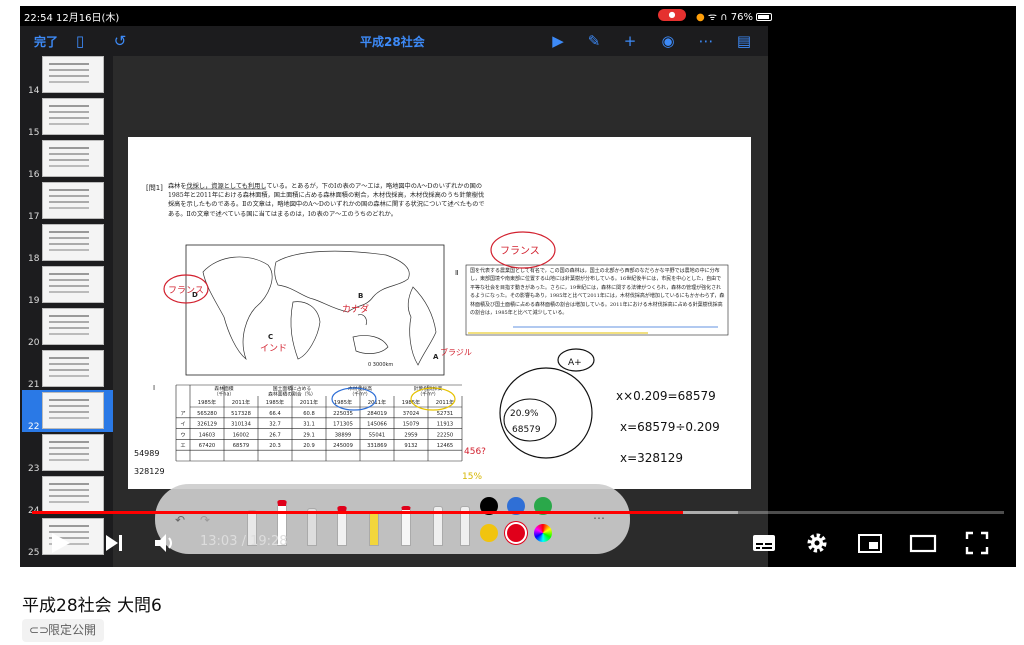  Describe the element at coordinates (380, 365) in the screenshot. I see `map-scale: 0 3000km` at that location.